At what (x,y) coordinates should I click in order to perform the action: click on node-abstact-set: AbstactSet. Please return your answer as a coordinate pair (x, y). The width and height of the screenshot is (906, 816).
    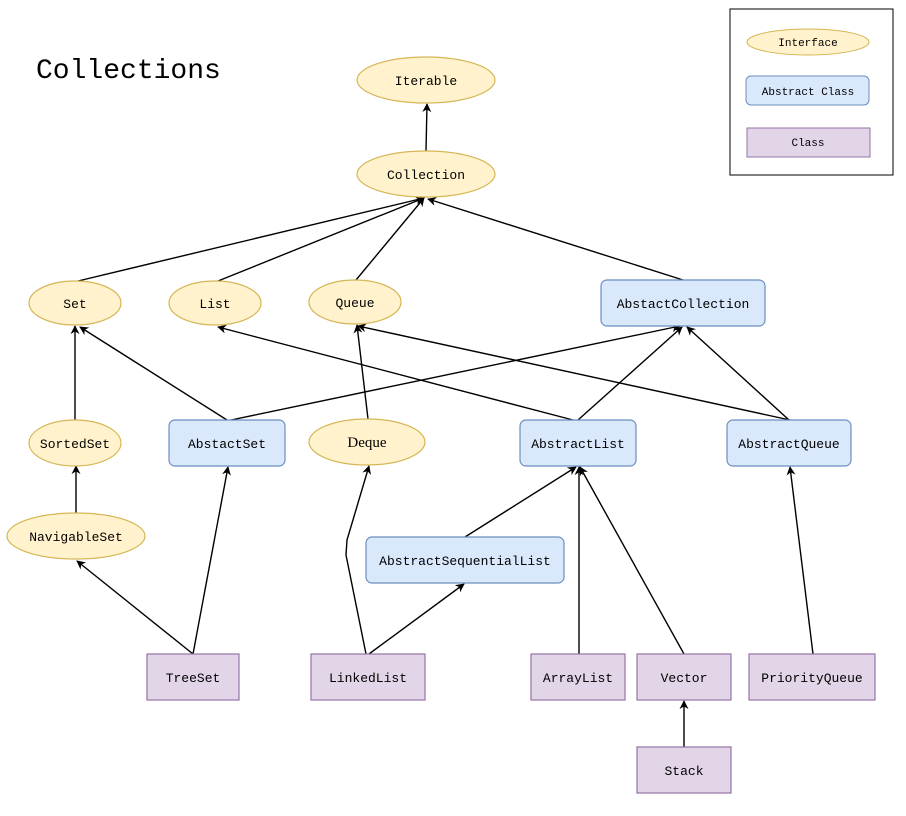
    Looking at the image, I should click on (227, 443).